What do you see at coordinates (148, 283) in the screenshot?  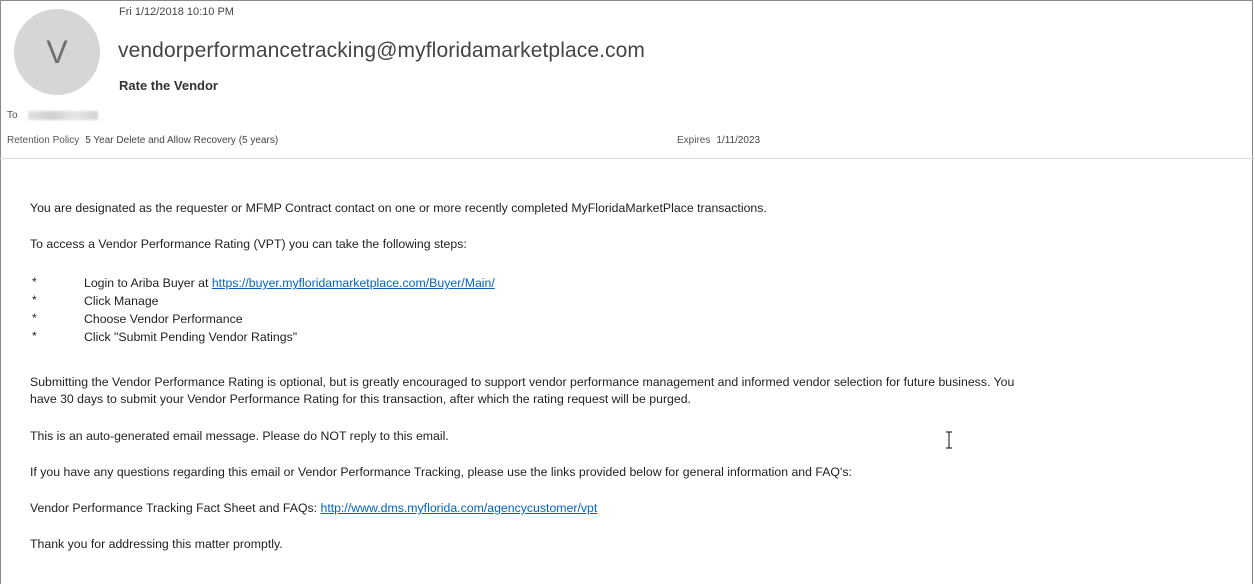 I see `step-1-text: Login to Ariba Buyer at` at bounding box center [148, 283].